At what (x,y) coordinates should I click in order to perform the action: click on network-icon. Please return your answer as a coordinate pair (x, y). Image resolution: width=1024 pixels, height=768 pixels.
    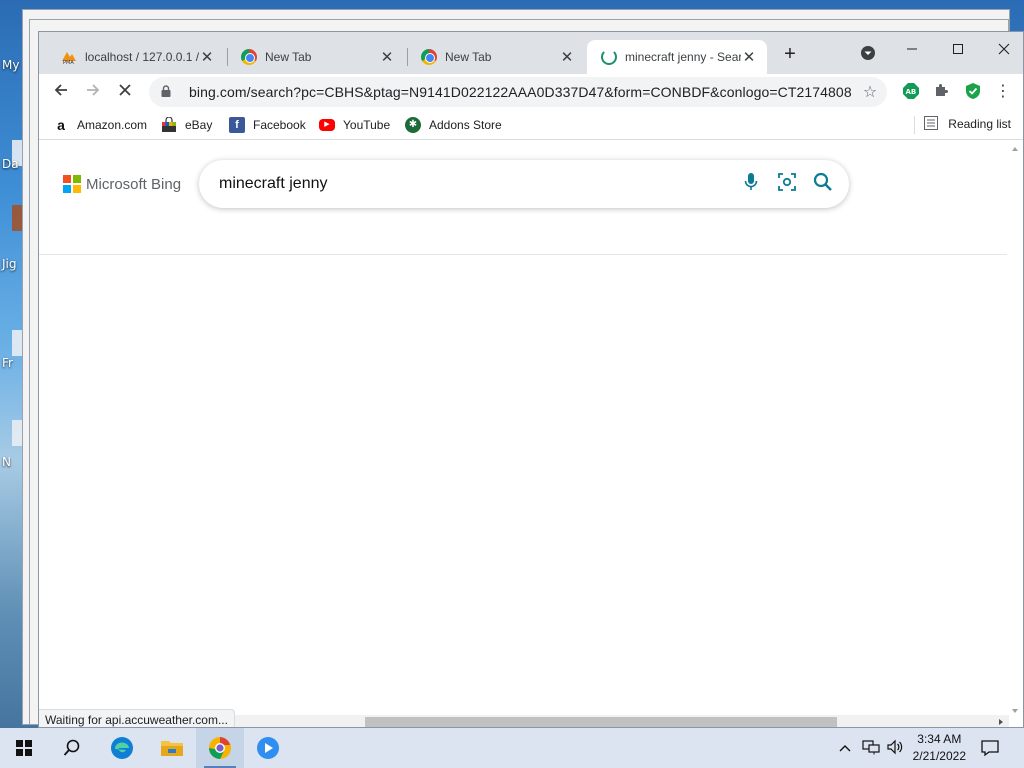
    Looking at the image, I should click on (871, 748).